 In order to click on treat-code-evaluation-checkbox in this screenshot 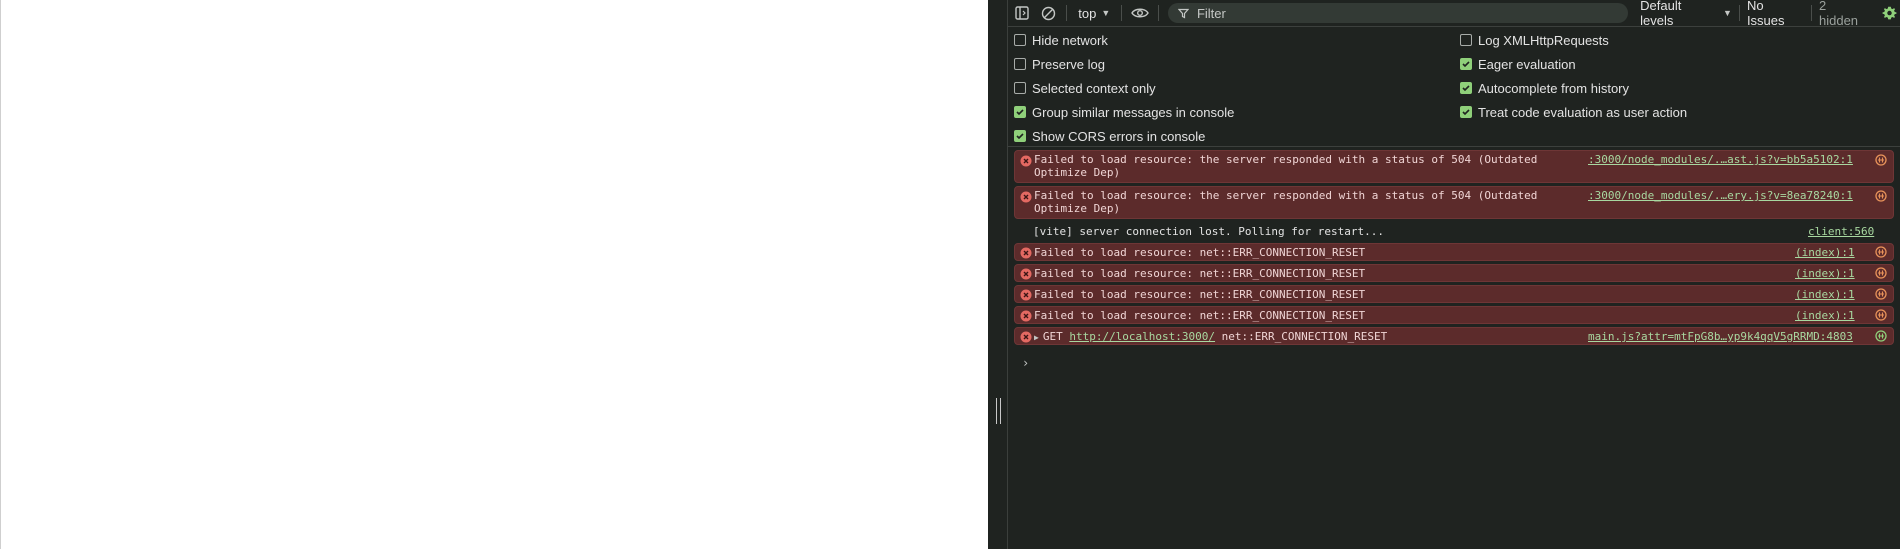, I will do `click(1466, 112)`.